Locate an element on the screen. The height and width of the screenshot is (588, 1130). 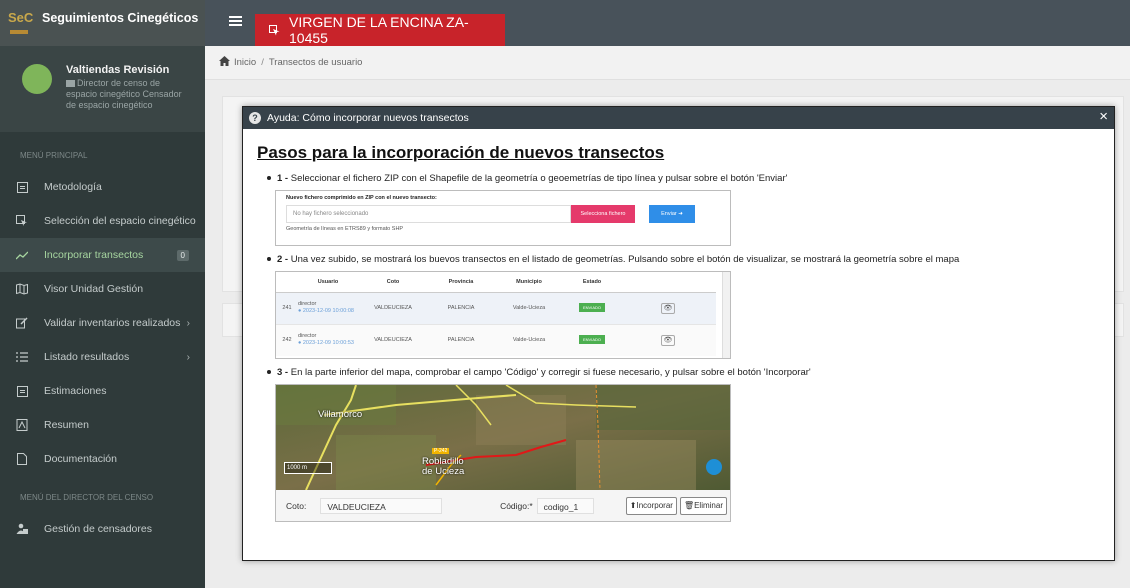
eliminar-button: 🗑 Eliminar is located at coordinates (703, 505).